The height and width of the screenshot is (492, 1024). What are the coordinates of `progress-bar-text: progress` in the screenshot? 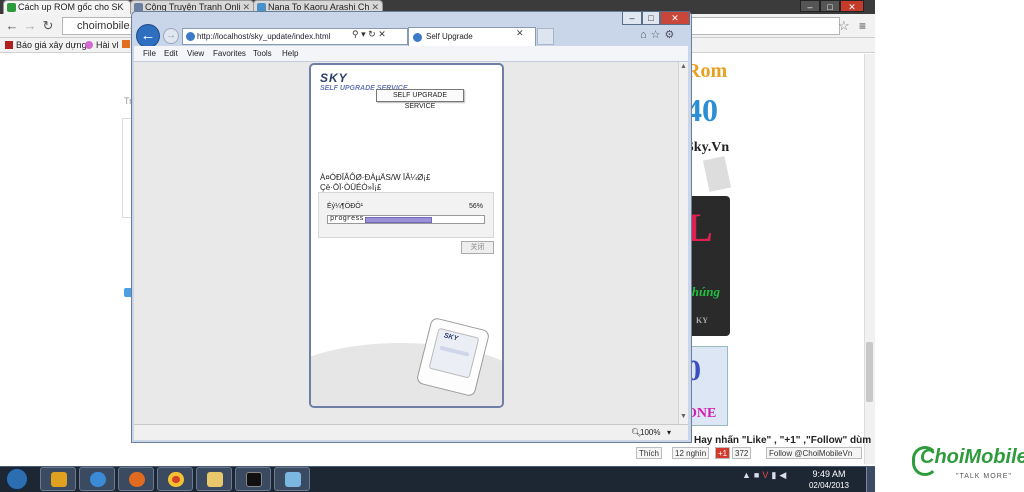 It's located at (347, 219).